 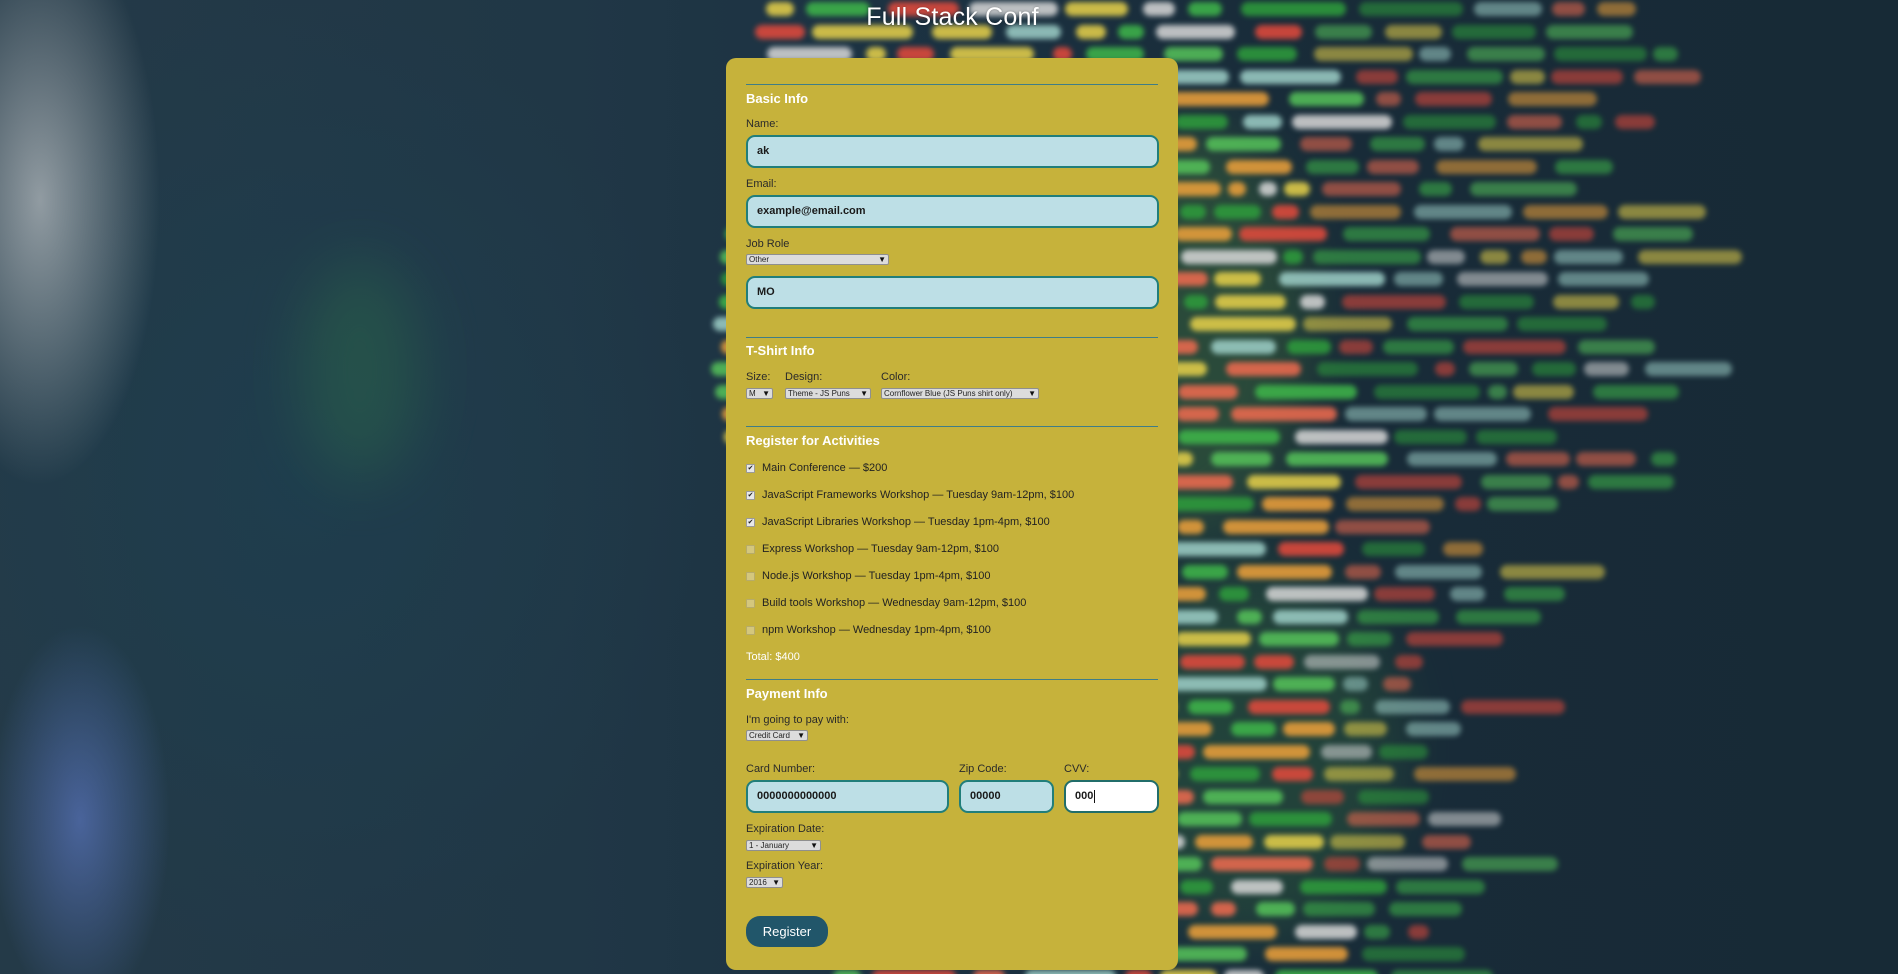 What do you see at coordinates (783, 845) in the screenshot?
I see `expiration-month-select: 1 - January ▼` at bounding box center [783, 845].